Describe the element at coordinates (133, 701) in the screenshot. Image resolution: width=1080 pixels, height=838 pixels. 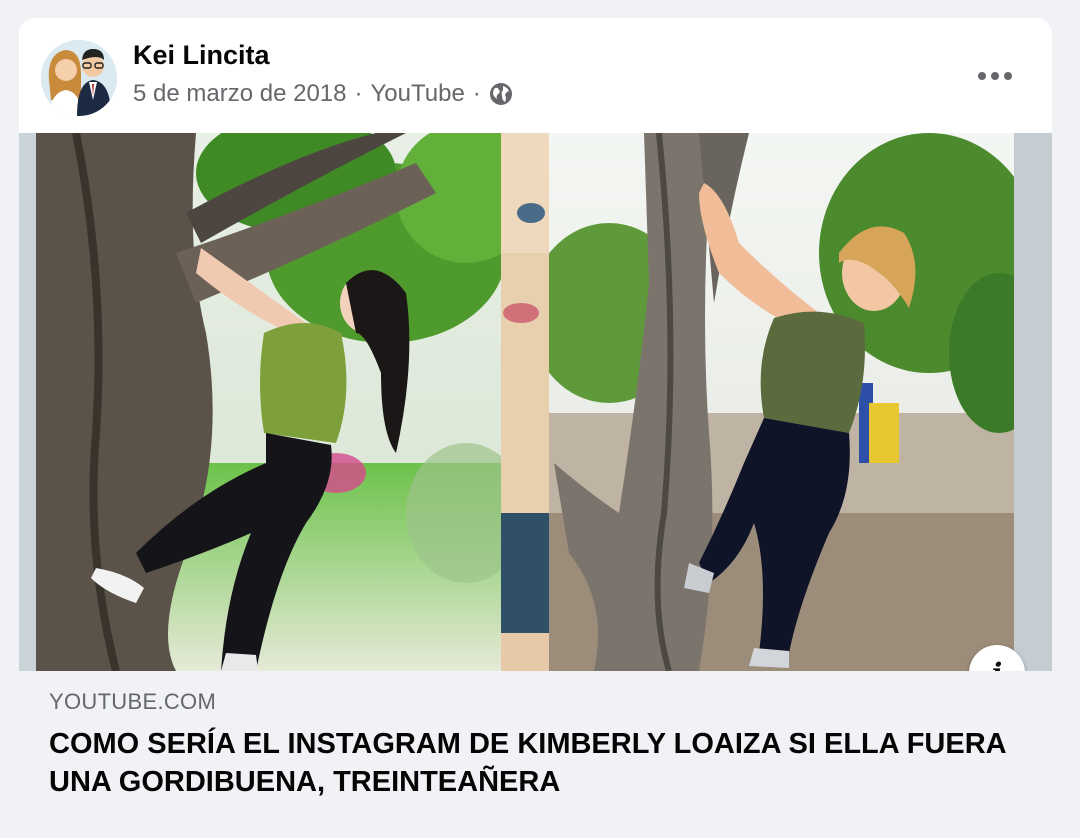
I see `link-domain: YOUTUBE.COM` at that location.